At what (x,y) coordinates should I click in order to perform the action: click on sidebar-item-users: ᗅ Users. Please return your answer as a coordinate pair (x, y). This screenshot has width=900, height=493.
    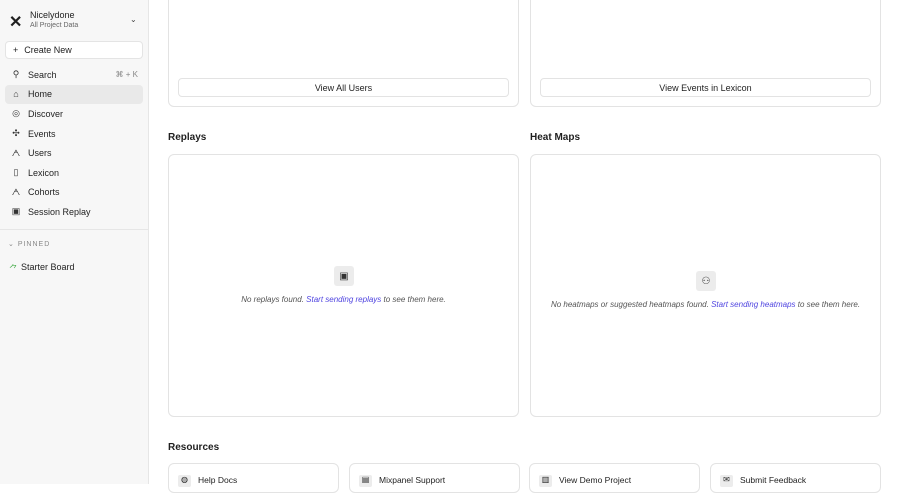
    Looking at the image, I should click on (74, 153).